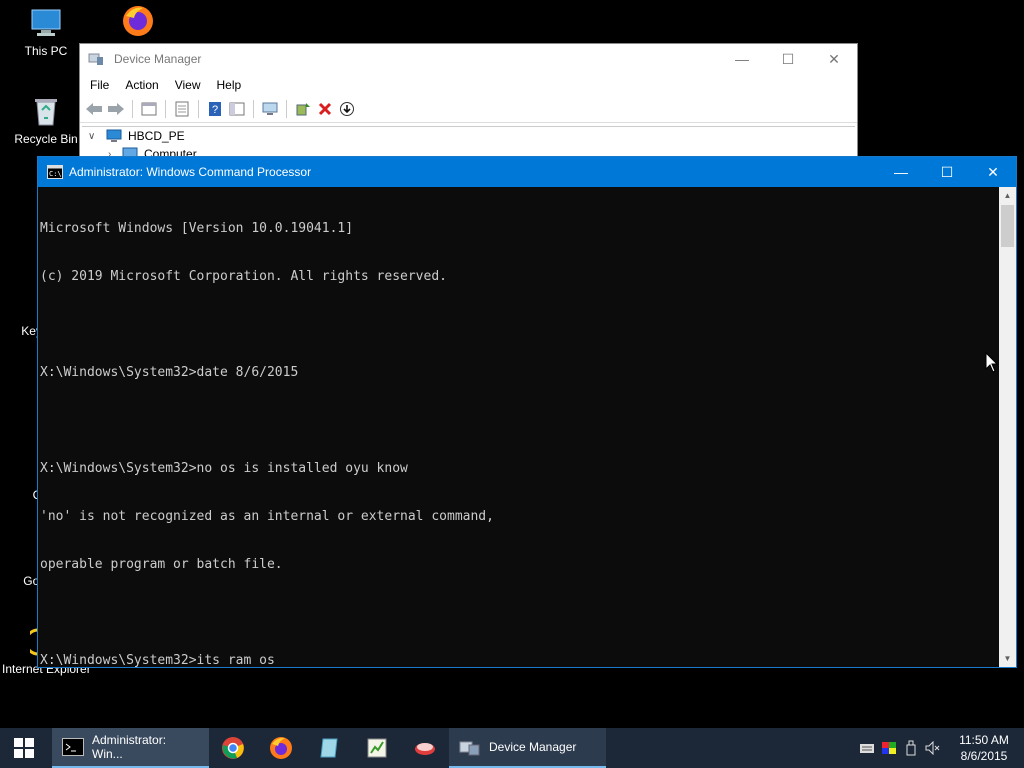  Describe the element at coordinates (237, 109) in the screenshot. I see `view-icon` at that location.